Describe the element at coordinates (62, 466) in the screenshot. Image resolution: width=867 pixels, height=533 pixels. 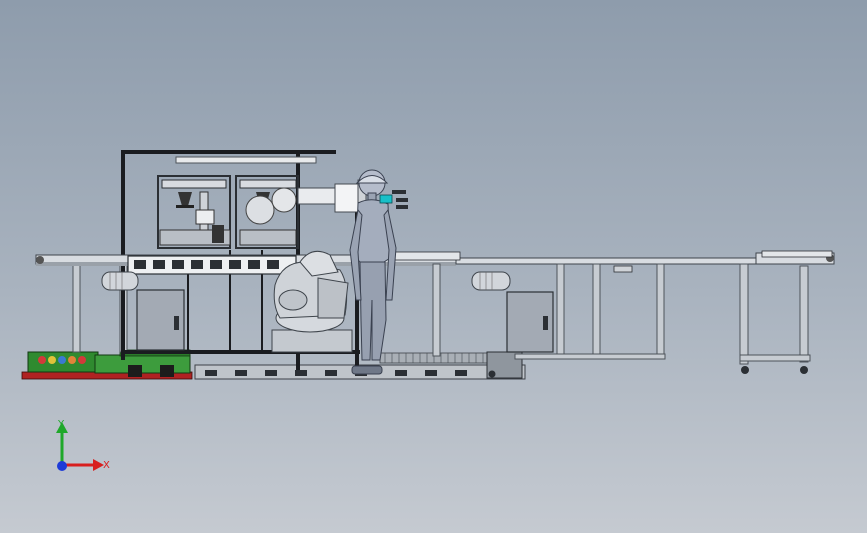
I see `triad-z-origin` at that location.